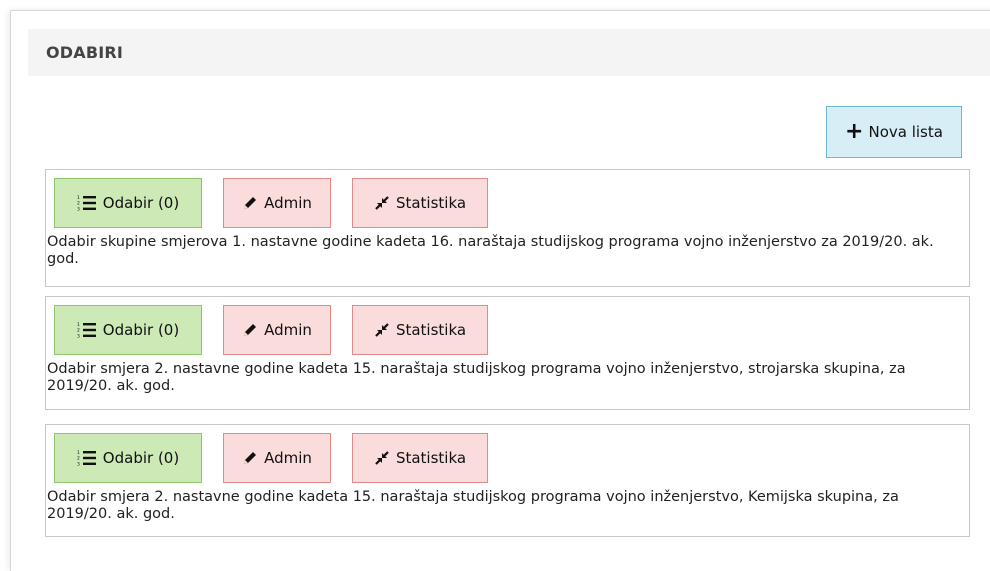 This screenshot has height=571, width=990. What do you see at coordinates (85, 52) in the screenshot?
I see `panel-title: ODABIRI` at bounding box center [85, 52].